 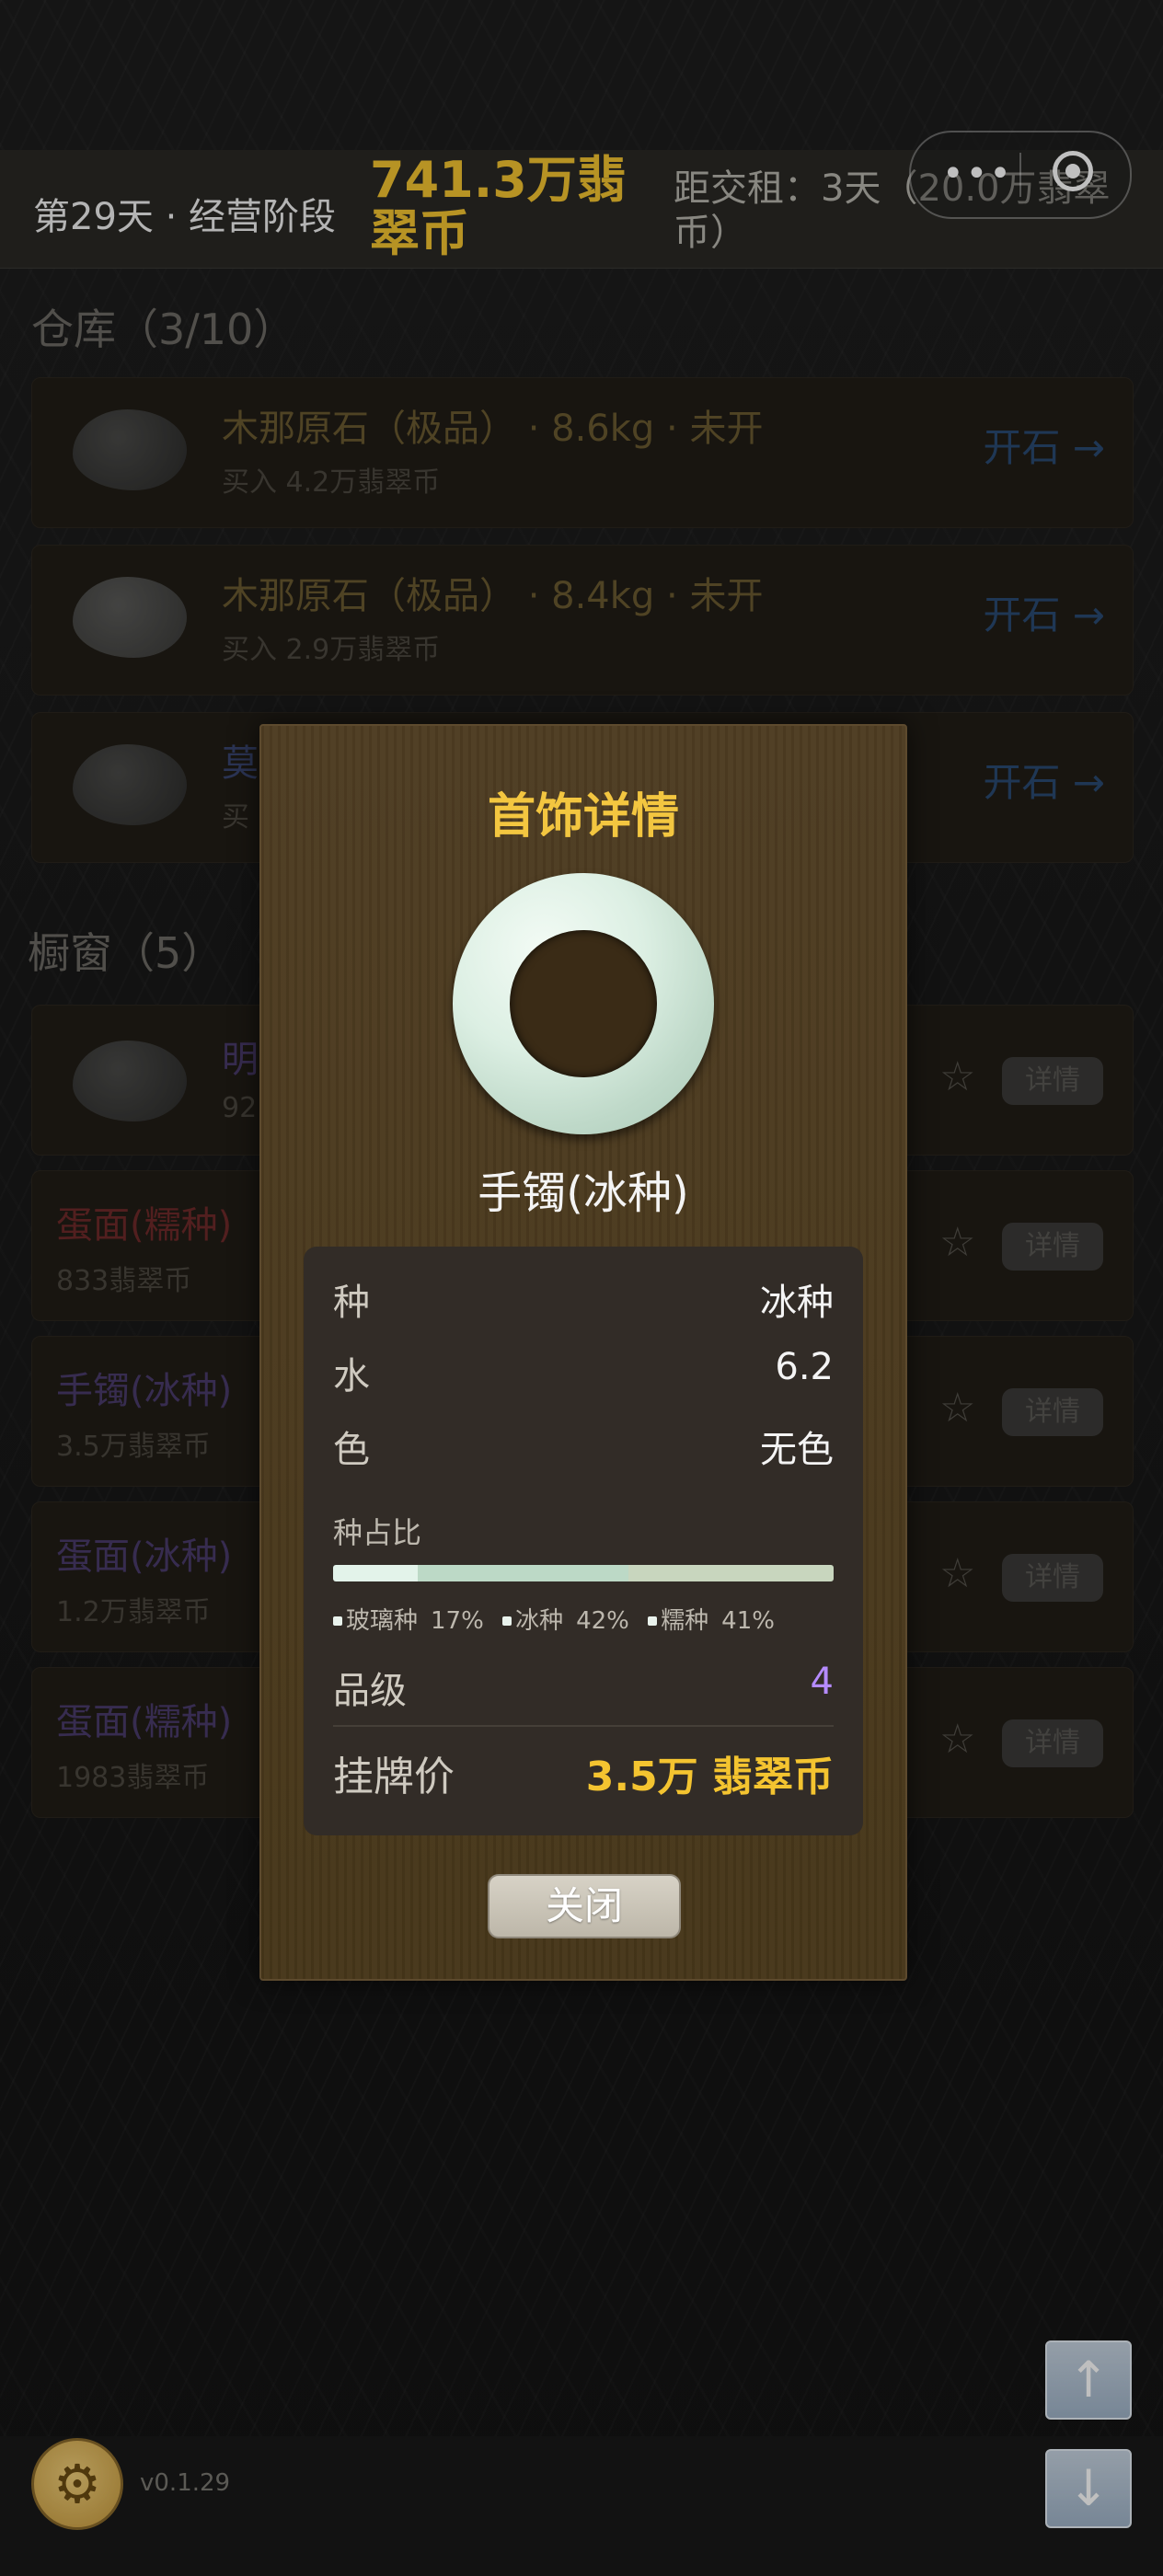 What do you see at coordinates (583, 1003) in the screenshot?
I see `bangle-image` at bounding box center [583, 1003].